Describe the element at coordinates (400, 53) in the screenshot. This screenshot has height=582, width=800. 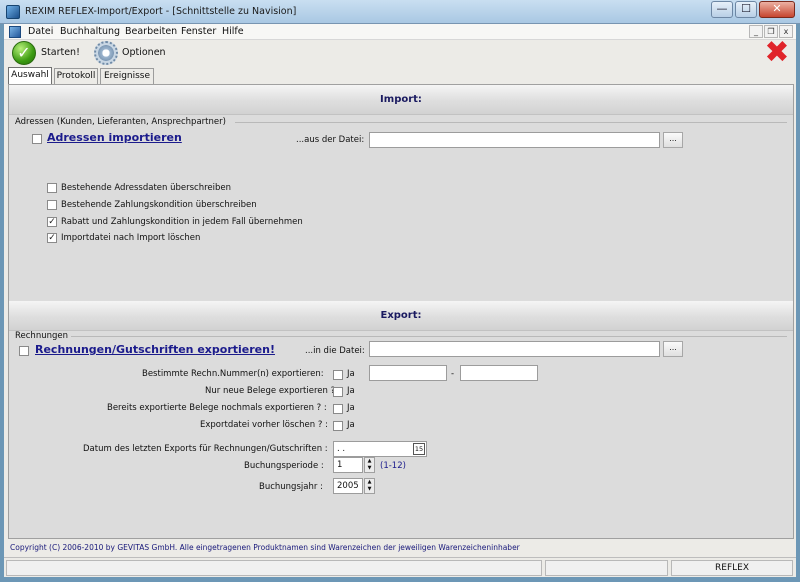
I see `toolbar: ✓ Starten! Optionen ✖` at that location.